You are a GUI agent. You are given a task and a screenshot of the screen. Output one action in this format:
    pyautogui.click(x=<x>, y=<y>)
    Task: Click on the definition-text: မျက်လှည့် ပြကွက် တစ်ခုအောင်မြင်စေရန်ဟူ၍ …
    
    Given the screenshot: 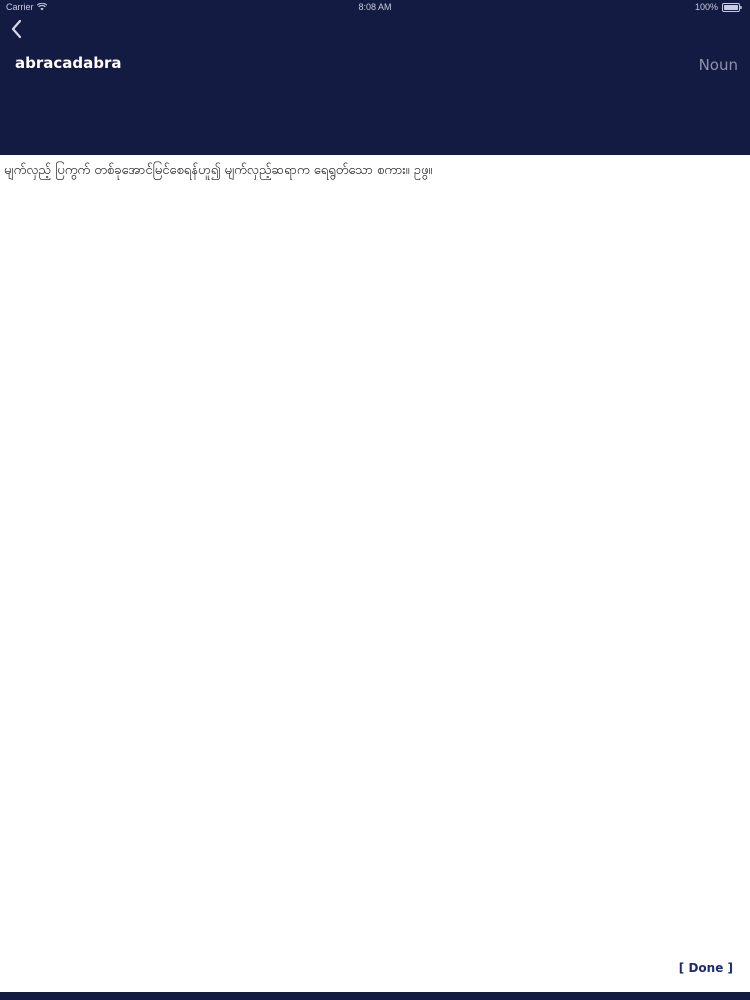 What is the action you would take?
    pyautogui.click(x=218, y=170)
    